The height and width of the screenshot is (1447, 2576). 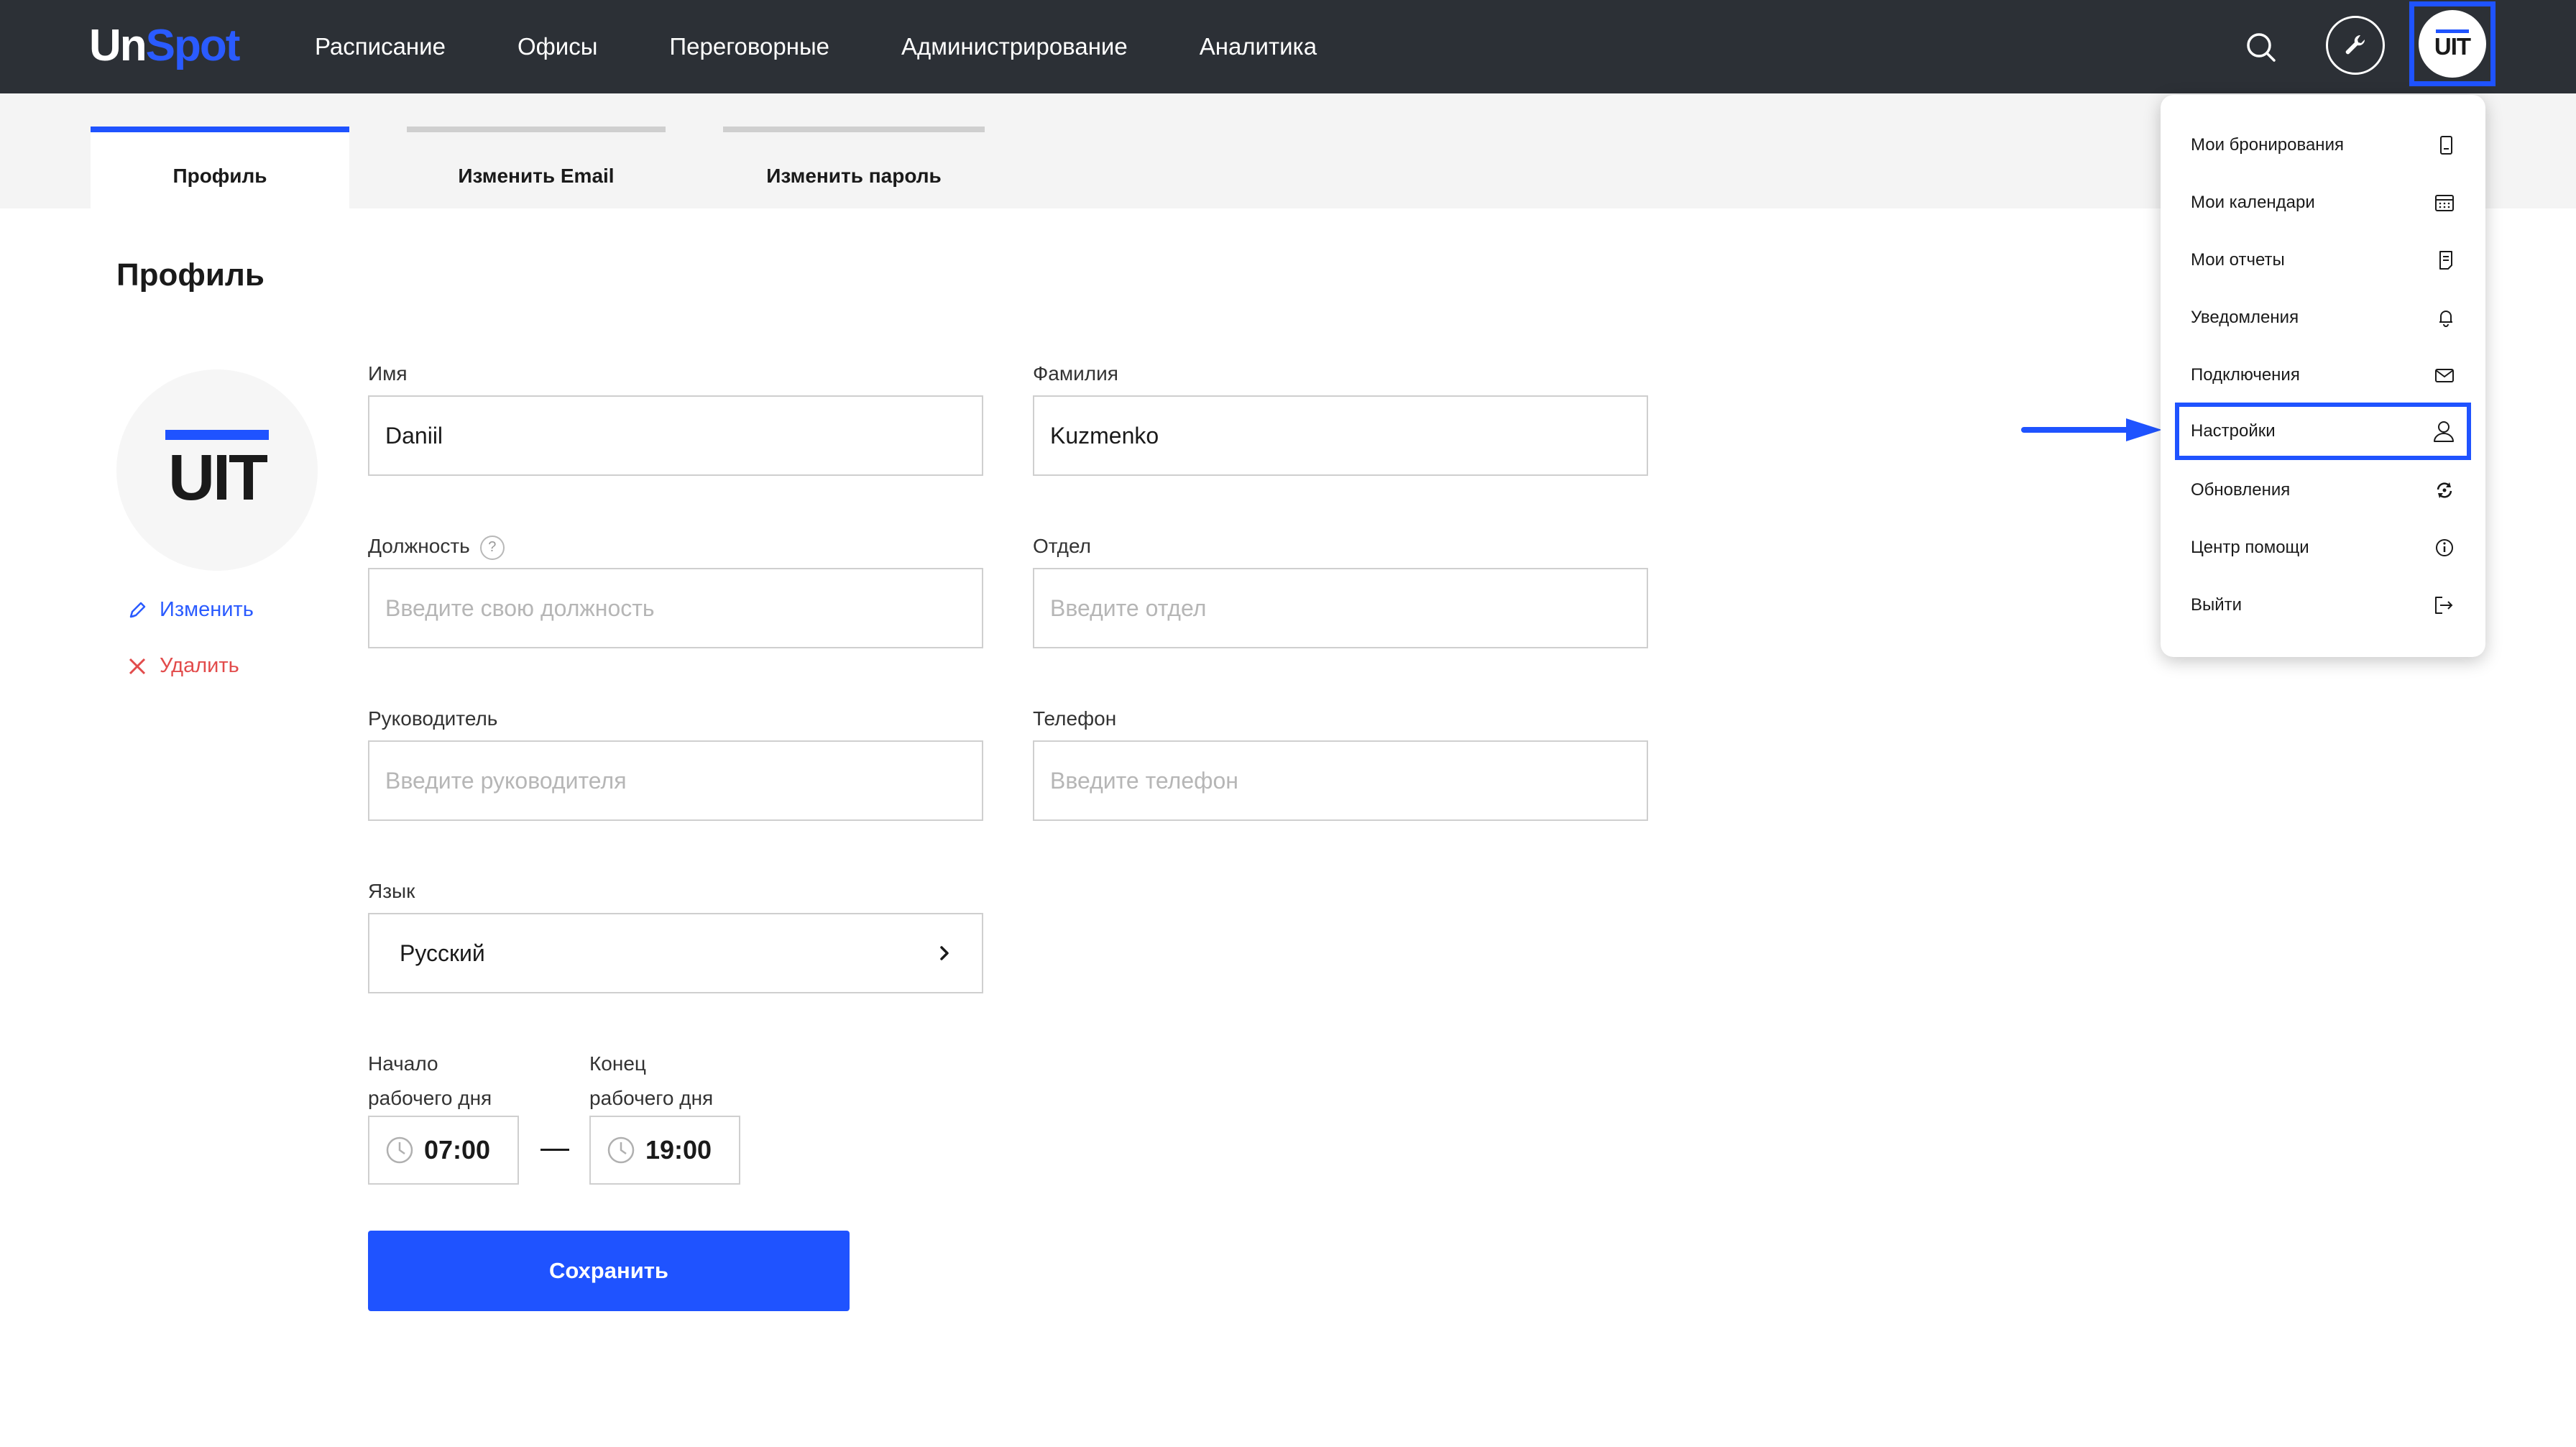 I want to click on work-start-input: 07:00, so click(x=443, y=1150).